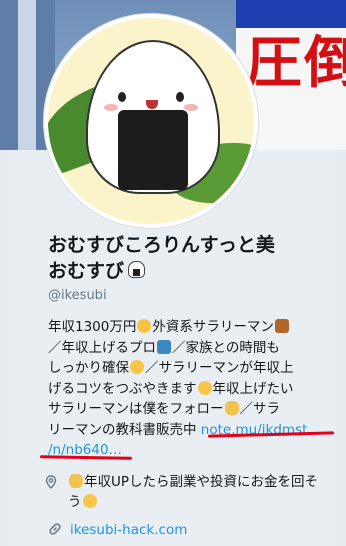 This screenshot has width=346, height=546. I want to click on banner-building, so click(27, 85).